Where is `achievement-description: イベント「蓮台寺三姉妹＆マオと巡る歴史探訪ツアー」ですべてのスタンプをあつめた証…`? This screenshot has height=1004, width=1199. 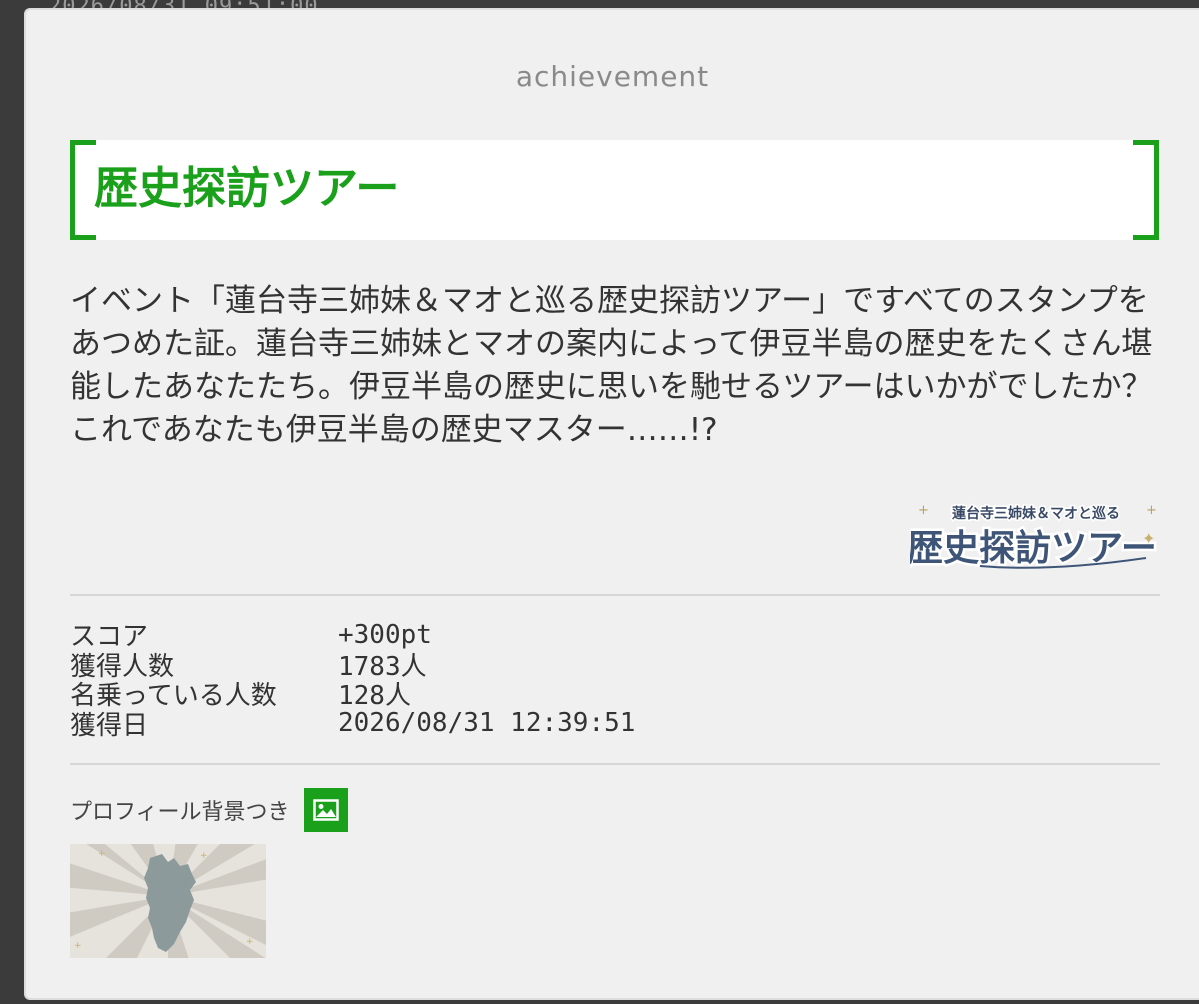 achievement-description: イベント「蓮台寺三姉妹＆マオと巡る歴史探訪ツアー」ですべてのスタンプをあつめた証… is located at coordinates (611, 365).